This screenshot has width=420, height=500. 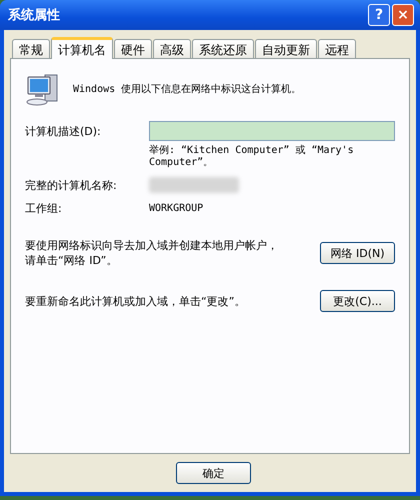 What do you see at coordinates (44, 208) in the screenshot?
I see `field-label: 工作组:` at bounding box center [44, 208].